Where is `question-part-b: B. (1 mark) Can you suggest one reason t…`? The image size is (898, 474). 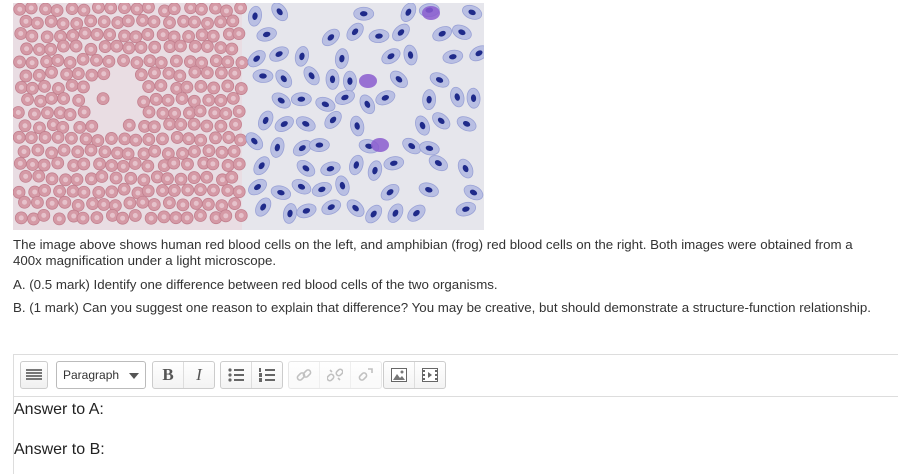 question-part-b: B. (1 mark) Can you suggest one reason t… is located at coordinates (442, 307).